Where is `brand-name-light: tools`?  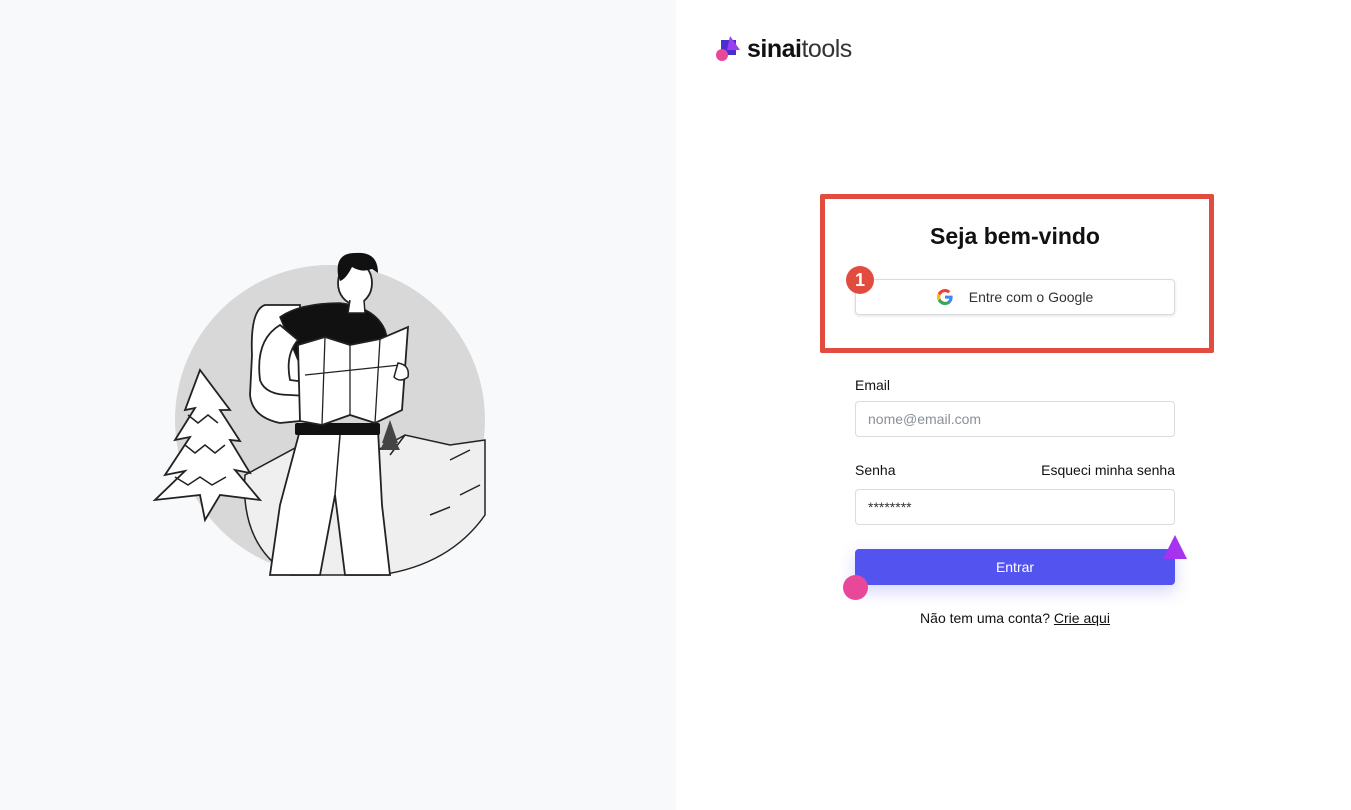 brand-name-light: tools is located at coordinates (826, 49).